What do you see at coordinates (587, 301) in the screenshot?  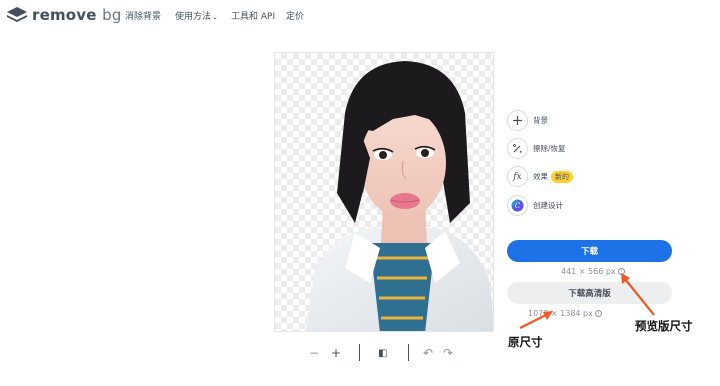 I see `annotation-arrows` at bounding box center [587, 301].